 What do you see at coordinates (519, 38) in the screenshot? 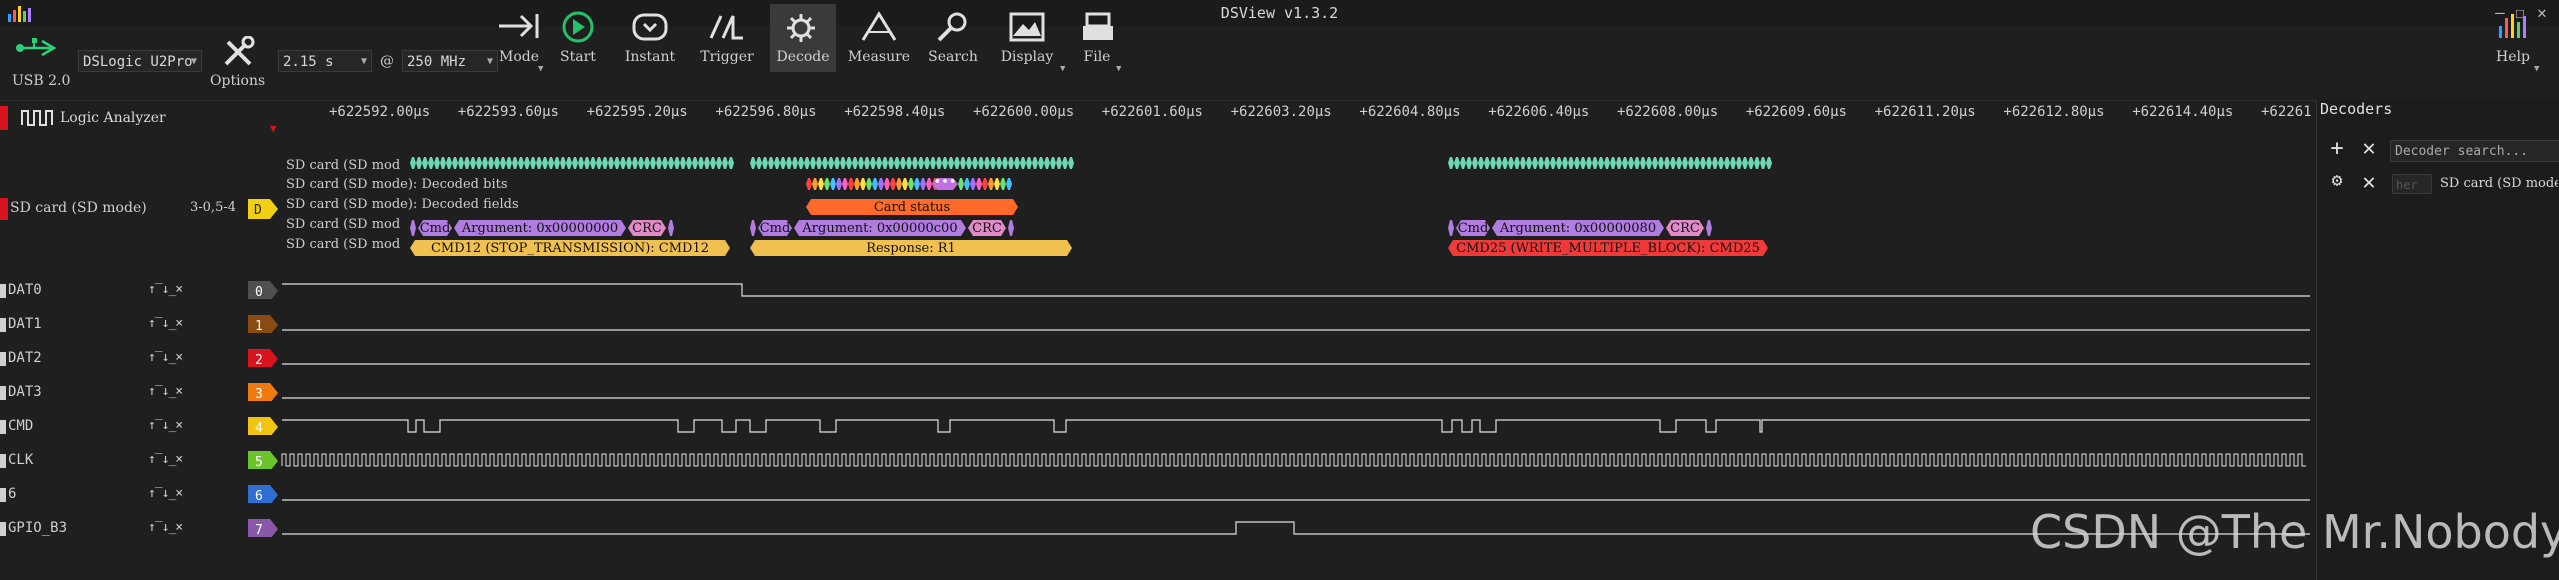
I see `mode-button: Mode` at bounding box center [519, 38].